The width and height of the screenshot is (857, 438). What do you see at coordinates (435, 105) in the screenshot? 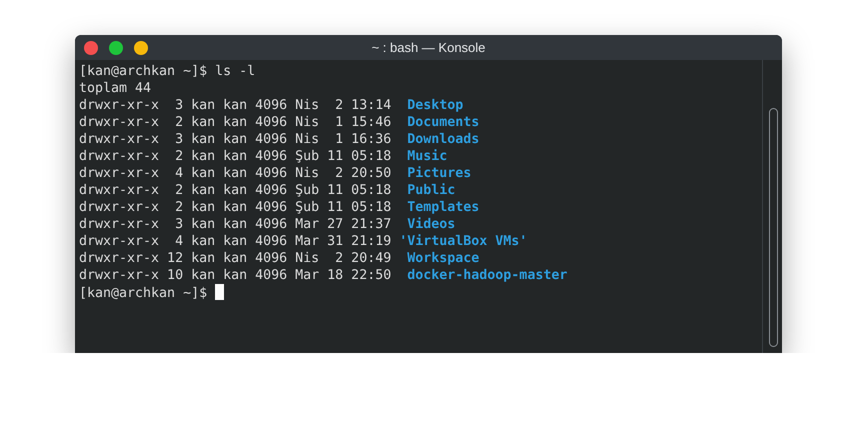
I see `directory-name: Desktop` at bounding box center [435, 105].